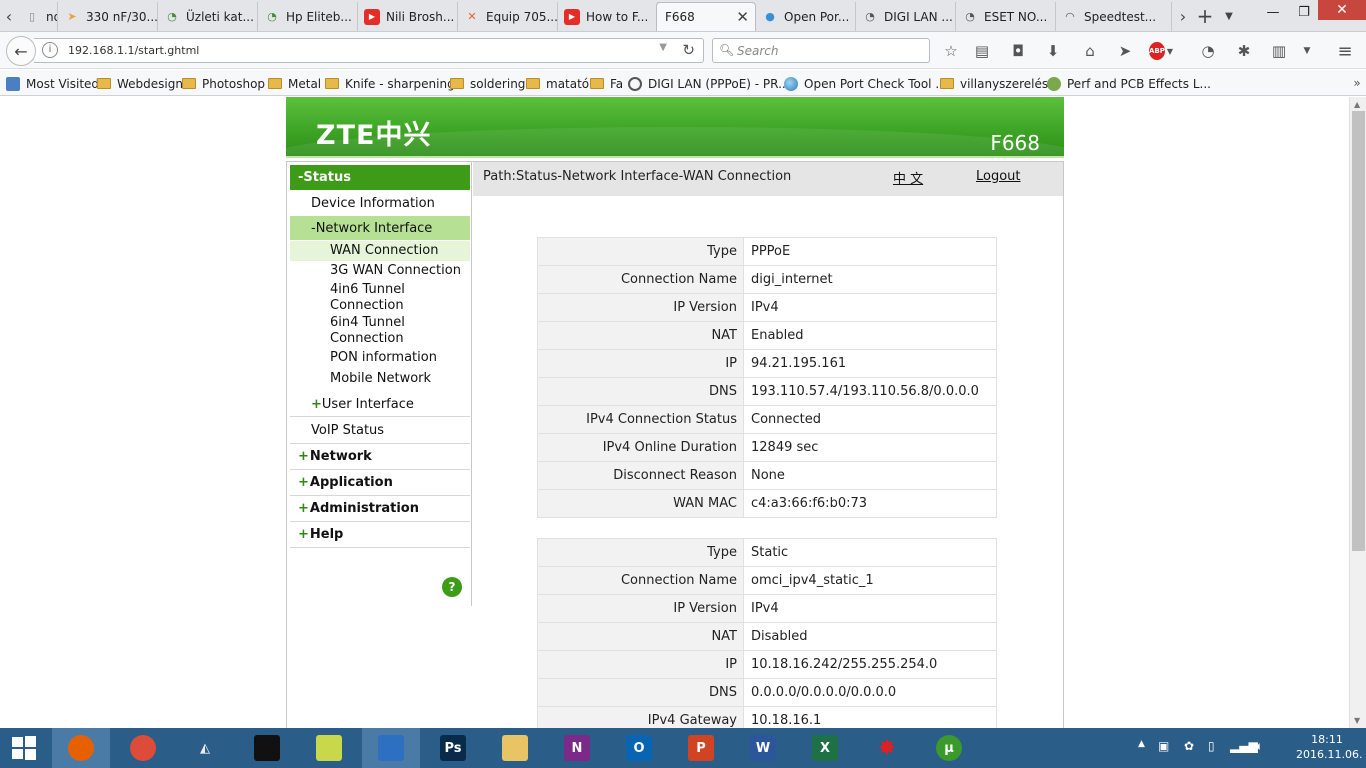 The width and height of the screenshot is (1366, 768). Describe the element at coordinates (380, 457) in the screenshot. I see `menu-network: + Network` at that location.